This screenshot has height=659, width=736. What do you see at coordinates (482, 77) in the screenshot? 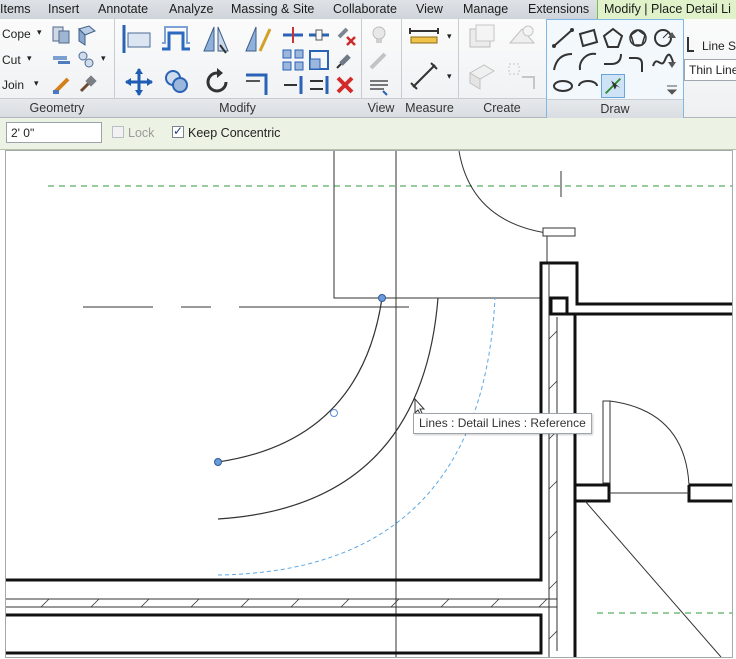
I see `create-group-icon` at bounding box center [482, 77].